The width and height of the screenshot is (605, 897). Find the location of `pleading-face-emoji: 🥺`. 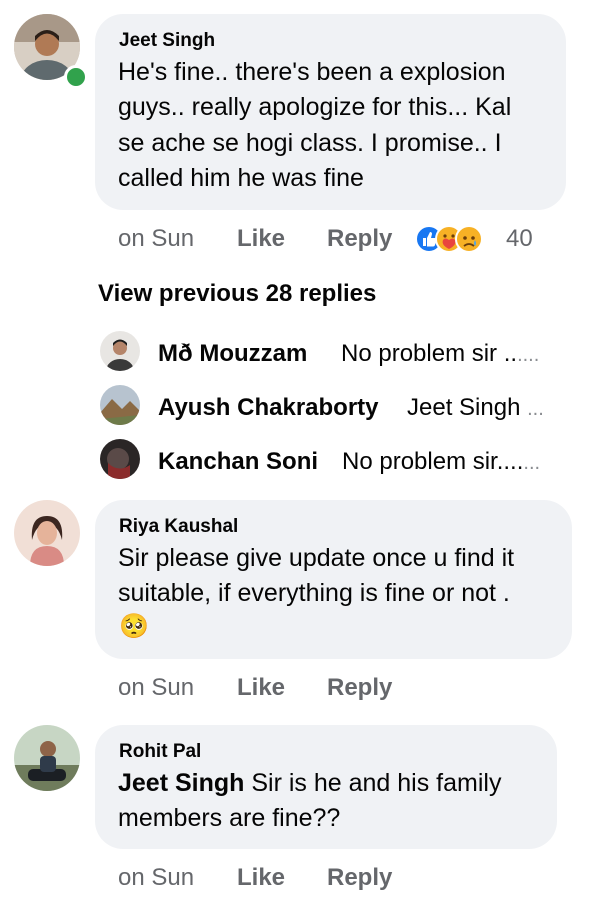

pleading-face-emoji: 🥺 is located at coordinates (134, 626).